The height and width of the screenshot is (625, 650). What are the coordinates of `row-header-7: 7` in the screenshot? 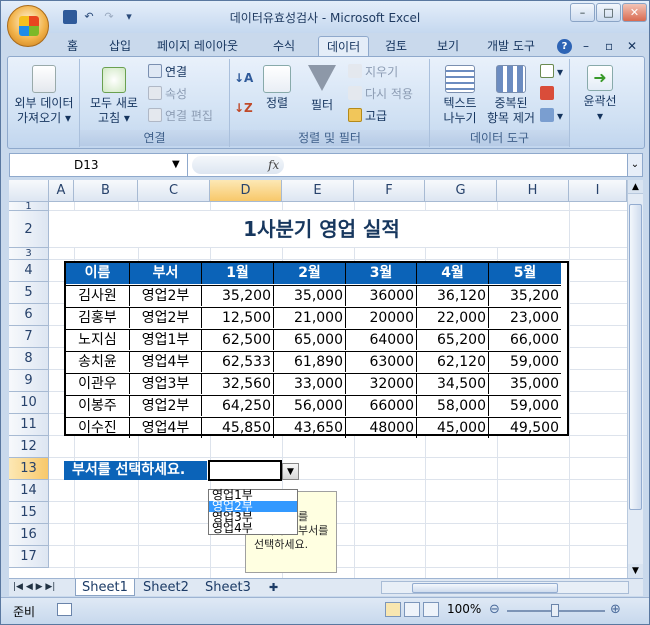 It's located at (29, 337).